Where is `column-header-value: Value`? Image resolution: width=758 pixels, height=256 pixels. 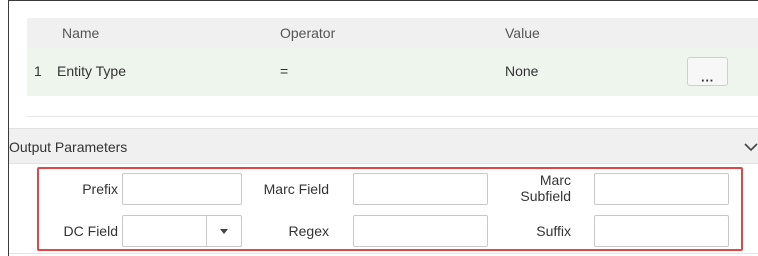
column-header-value: Value is located at coordinates (522, 33).